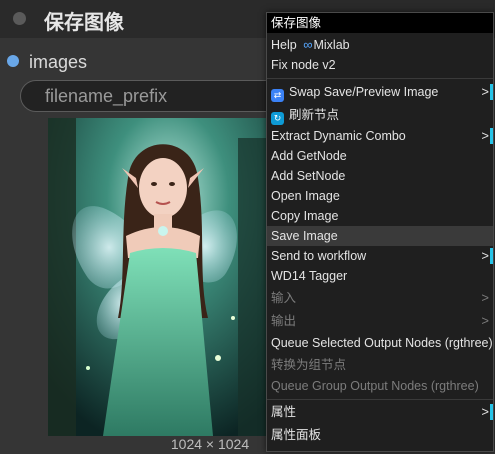  Describe the element at coordinates (380, 45) in the screenshot. I see `menu-item-help: Help ∞Mixlab` at that location.